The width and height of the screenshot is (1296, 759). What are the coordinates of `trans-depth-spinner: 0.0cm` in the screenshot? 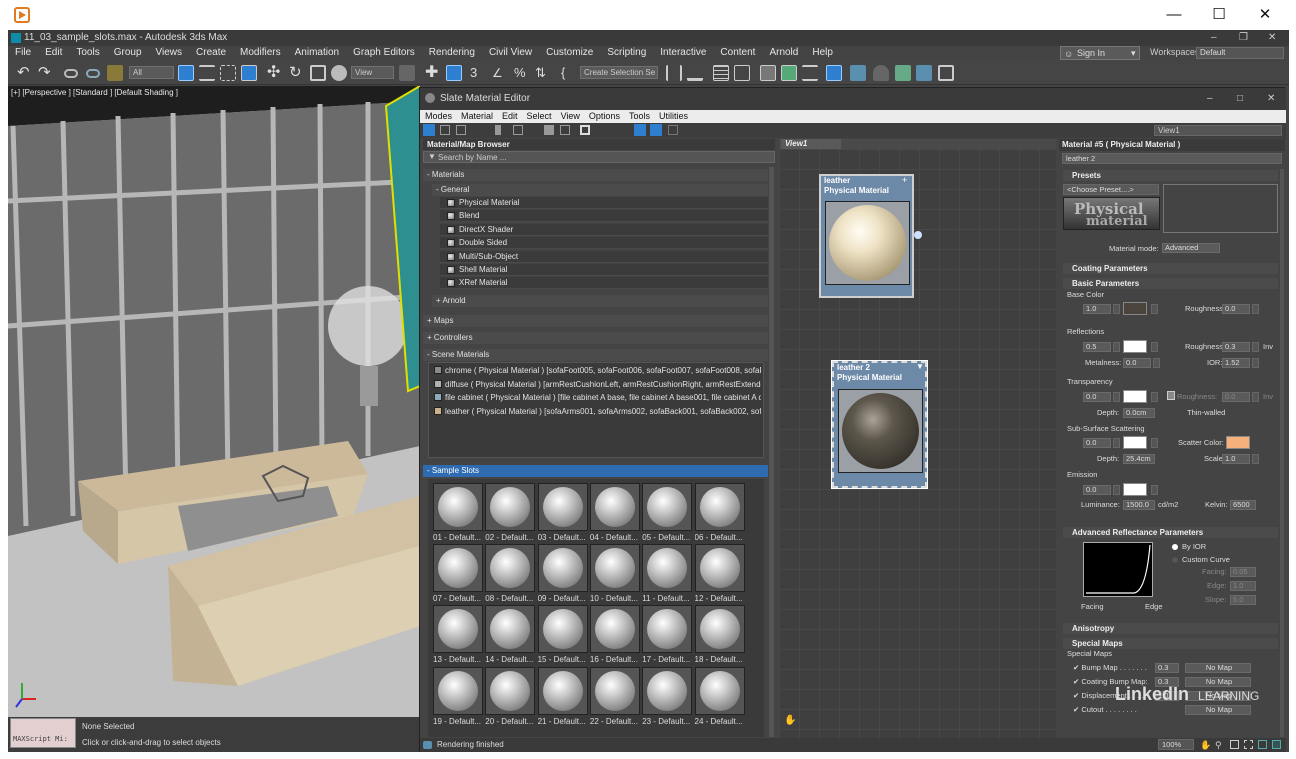 It's located at (1139, 413).